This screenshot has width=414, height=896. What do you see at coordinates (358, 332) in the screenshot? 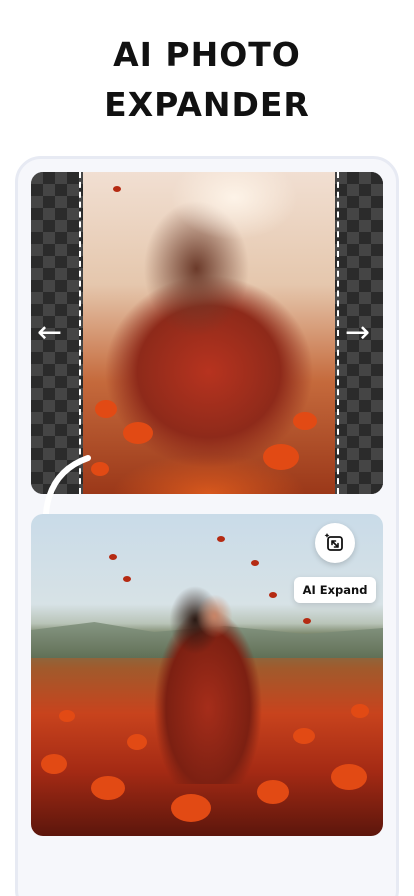
I see `arrow-right-icon: →` at bounding box center [358, 332].